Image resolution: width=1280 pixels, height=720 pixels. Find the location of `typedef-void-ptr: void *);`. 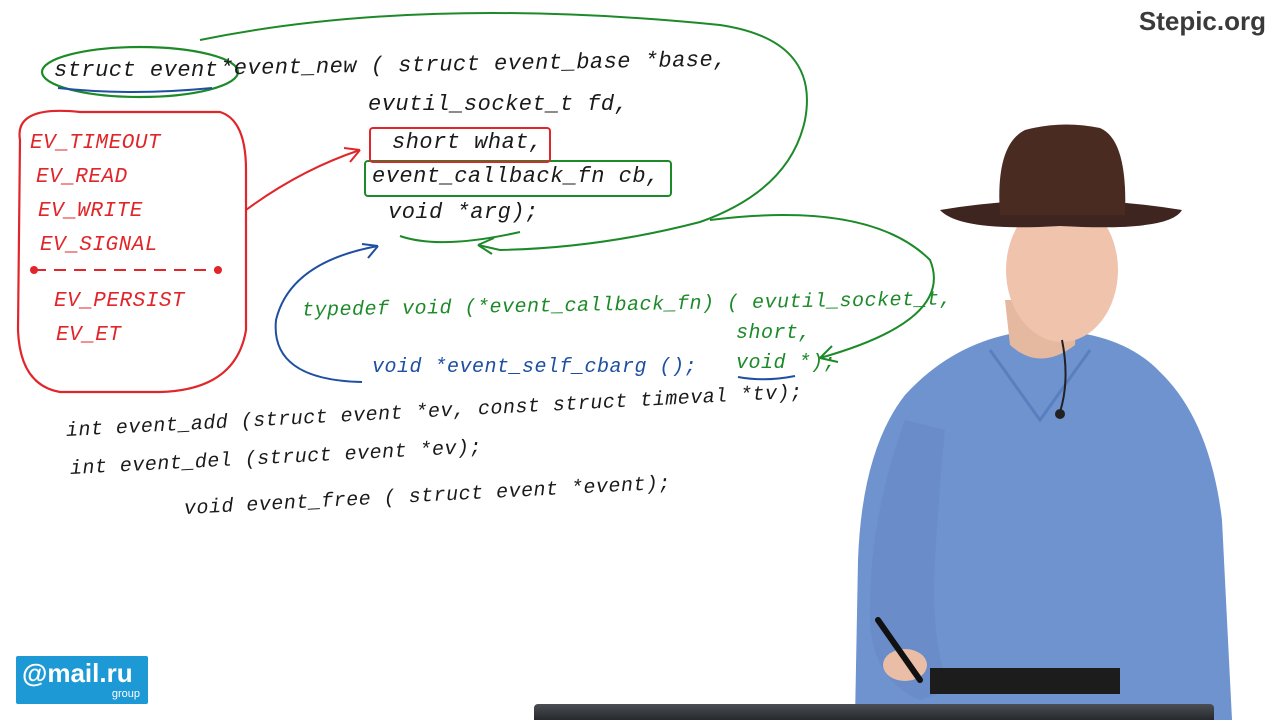

typedef-void-ptr: void *); is located at coordinates (786, 363).